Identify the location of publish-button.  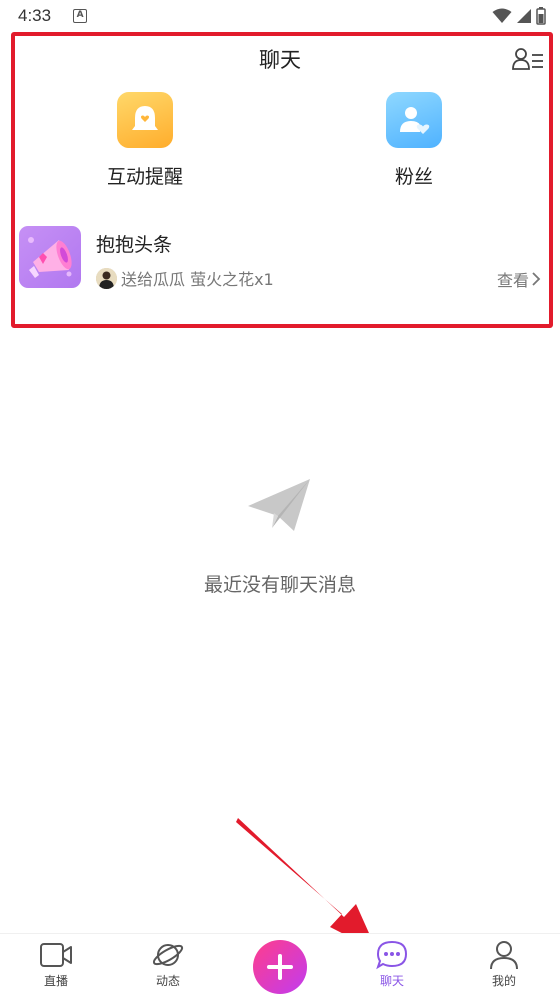
(280, 967).